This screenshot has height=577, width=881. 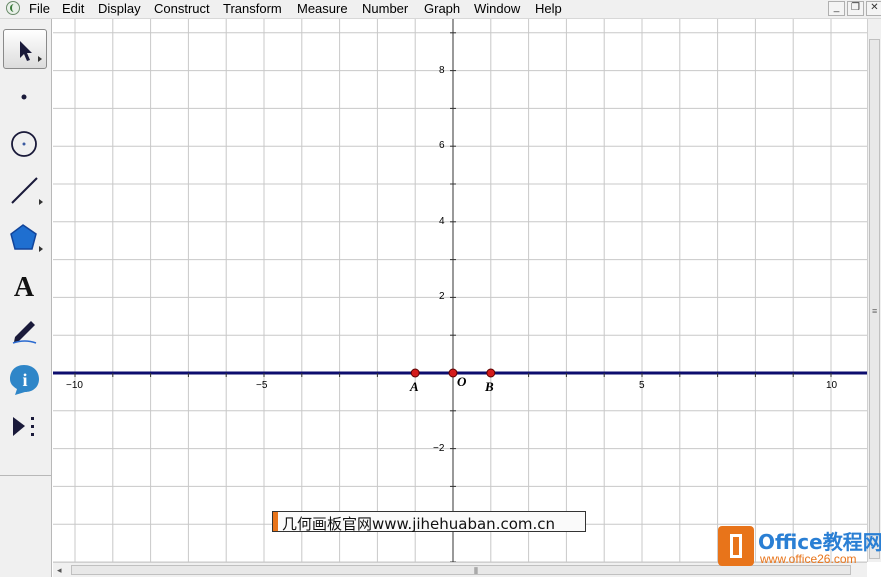 I want to click on minimize-button: _, so click(x=836, y=8).